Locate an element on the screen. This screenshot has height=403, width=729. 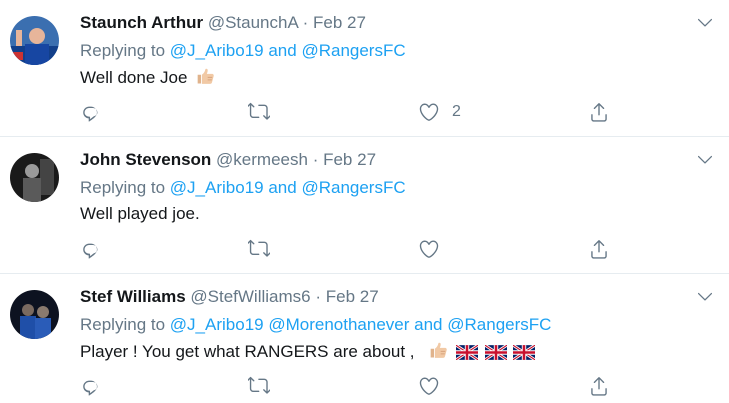
tweet-header: Stef Williams @StefWilliams6 · Feb 27 is located at coordinates (229, 297).